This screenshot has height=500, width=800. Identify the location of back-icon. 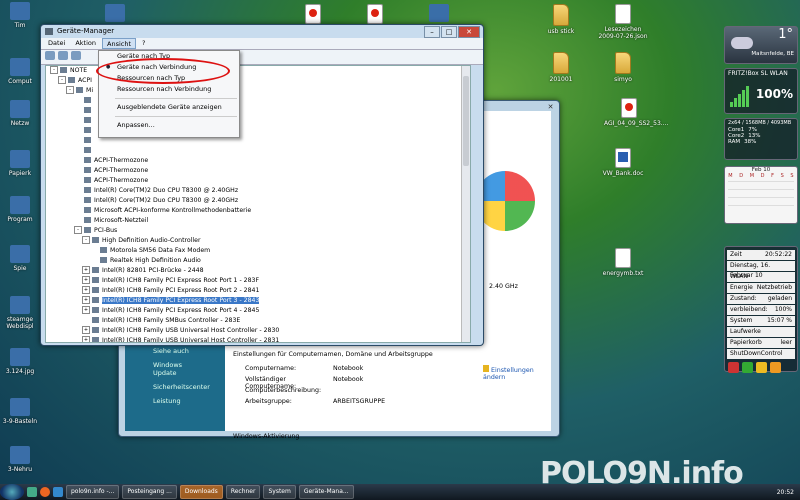
(50, 55).